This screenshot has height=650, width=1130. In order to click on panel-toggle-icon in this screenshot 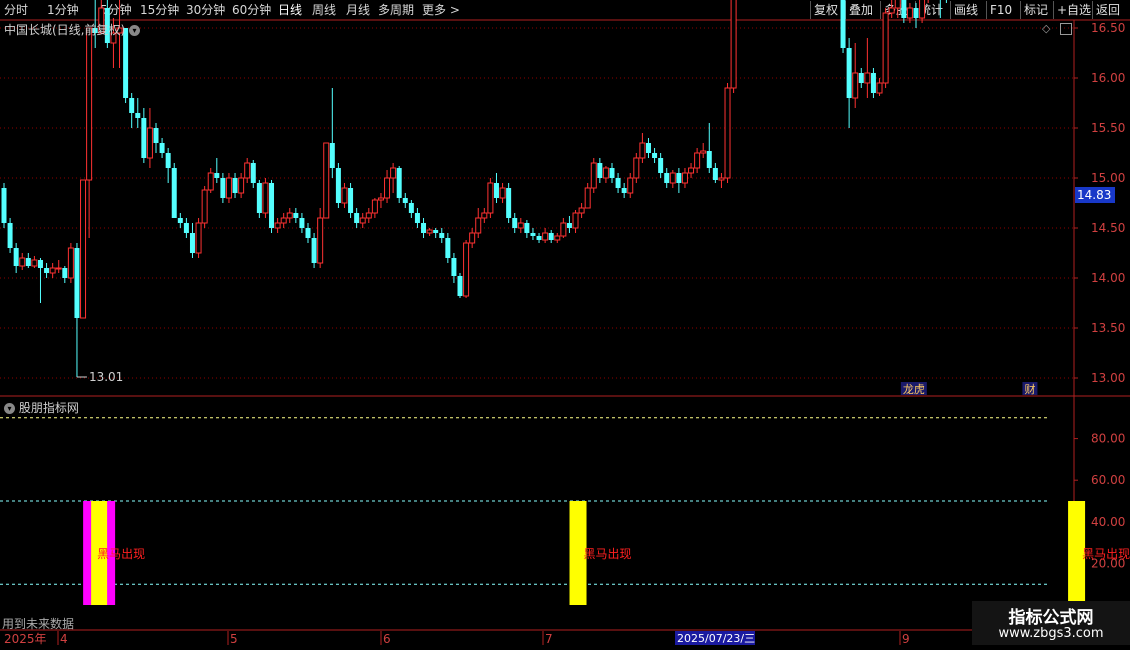, I will do `click(1066, 29)`.